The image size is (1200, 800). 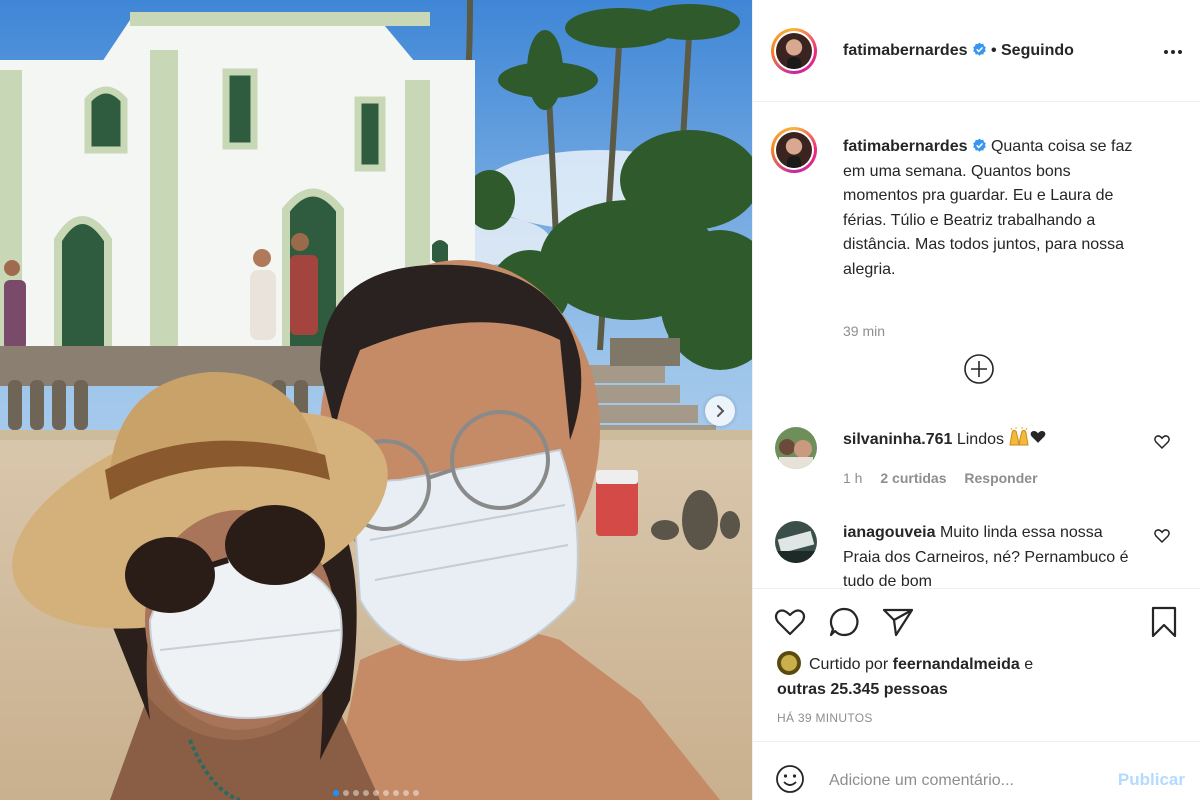 I want to click on likes-count: outras 25.345 pessoas, so click(x=862, y=689).